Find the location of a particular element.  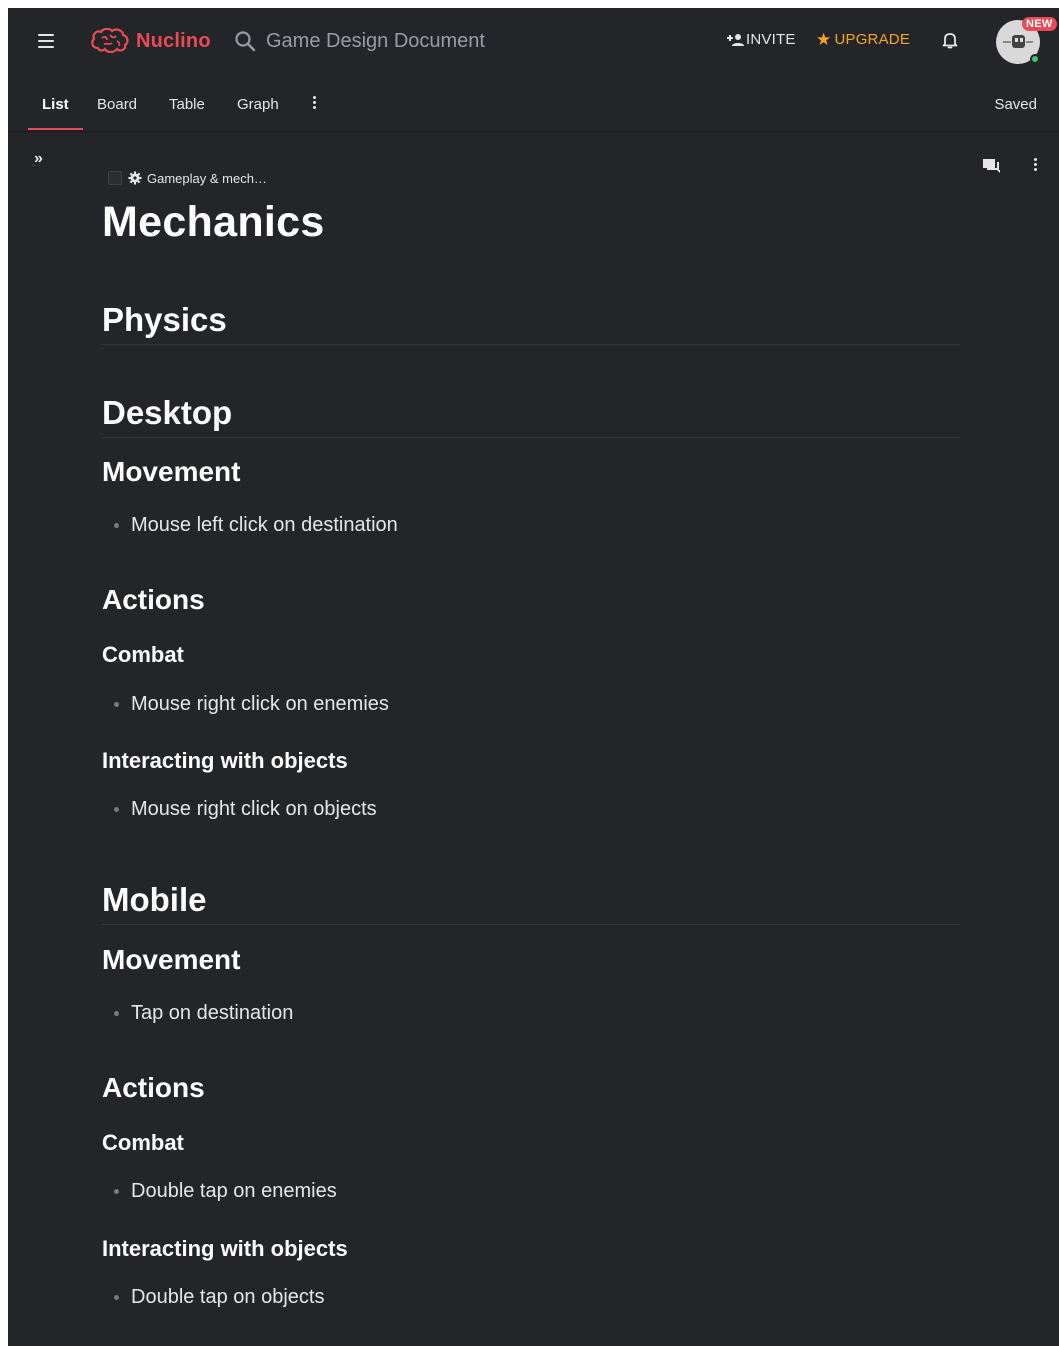

list-item-text: Mouse left click on destination is located at coordinates (264, 525).